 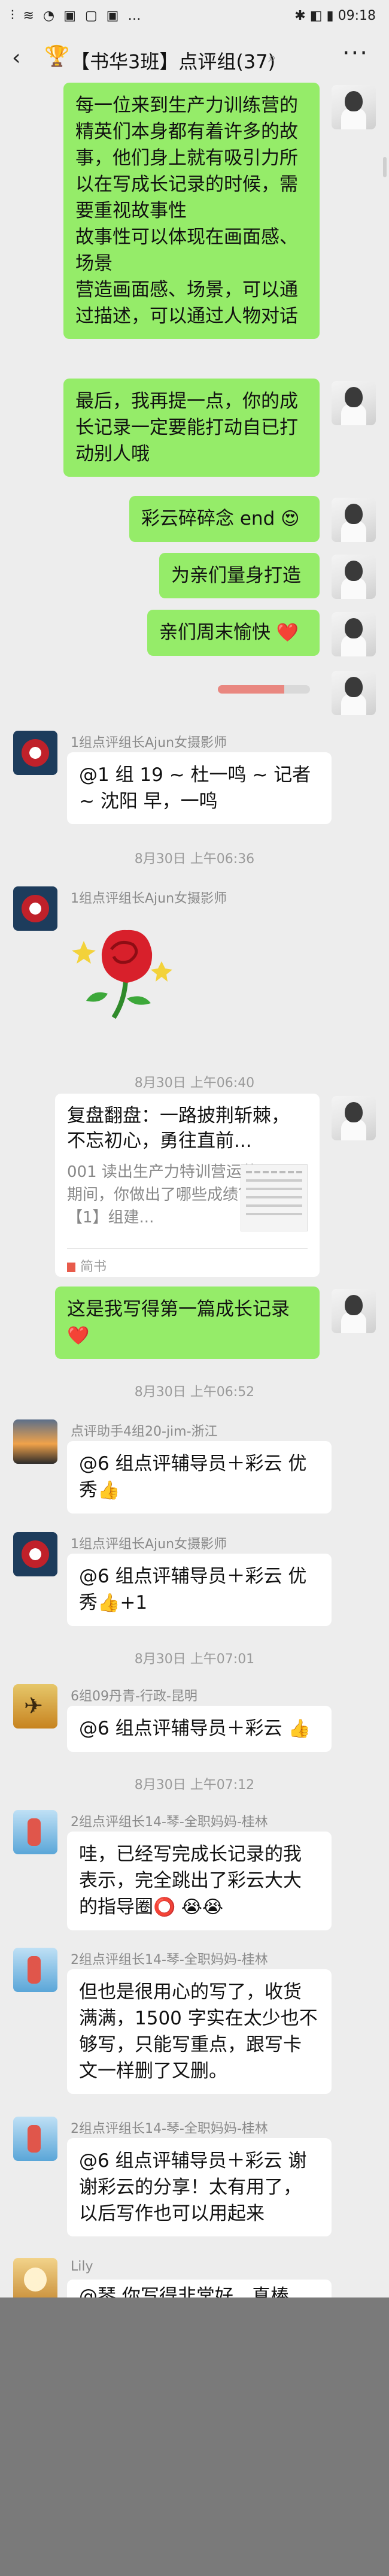 I want to click on chat-title: 【书华3班】点评组(37), so click(x=173, y=61).